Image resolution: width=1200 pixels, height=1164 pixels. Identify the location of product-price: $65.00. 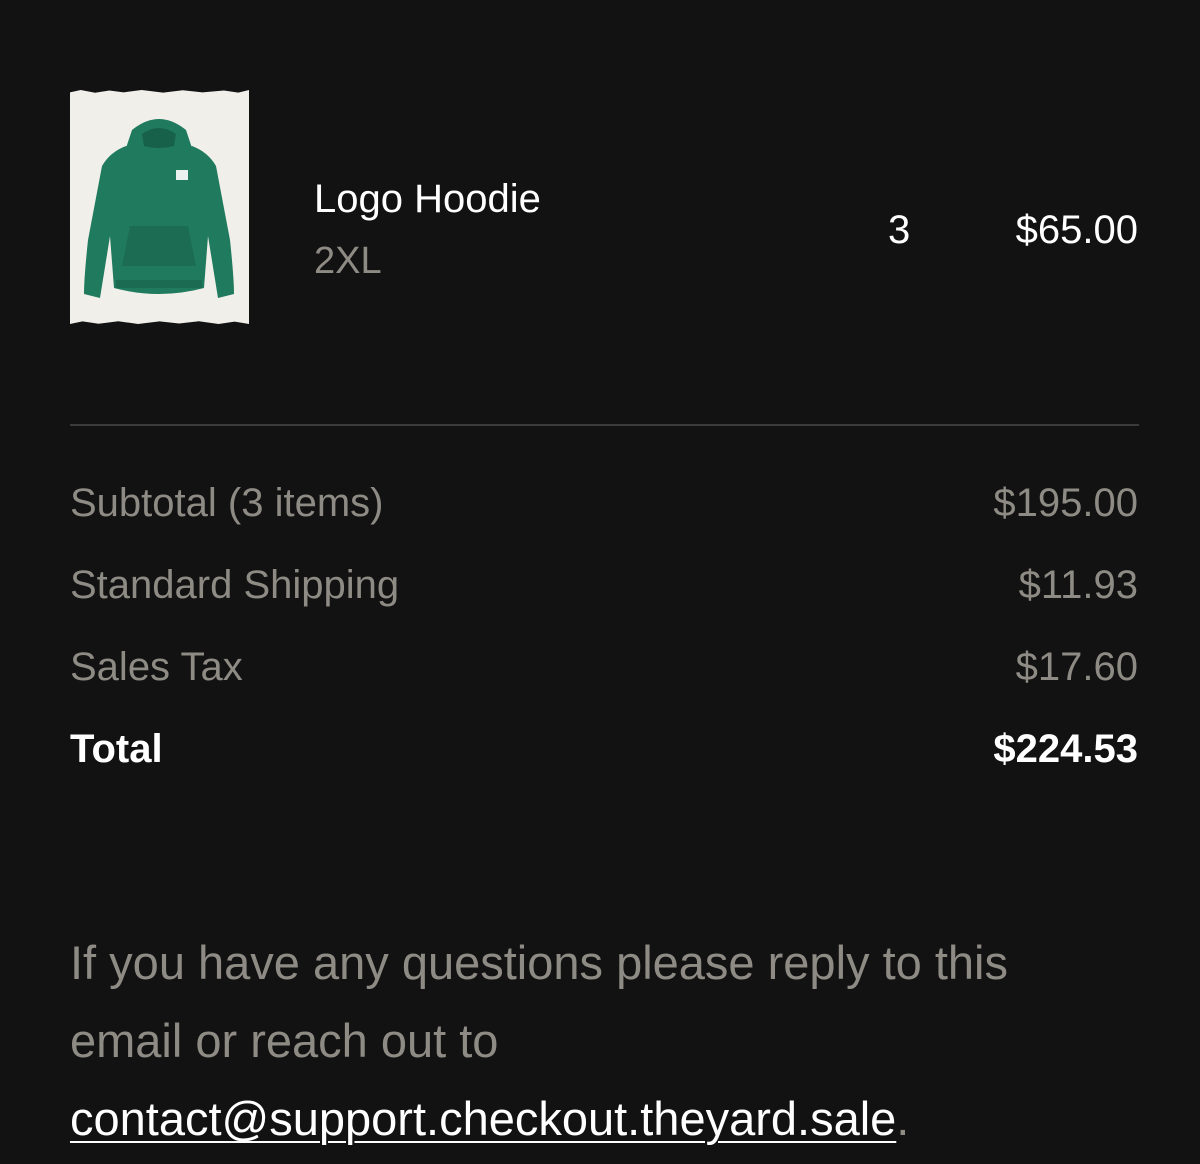
(1076, 230).